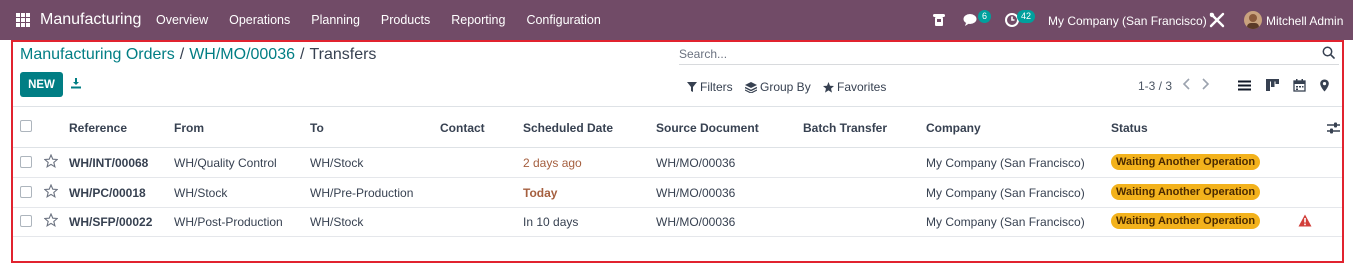  I want to click on column-scheduled-date: Scheduled Date, so click(568, 128).